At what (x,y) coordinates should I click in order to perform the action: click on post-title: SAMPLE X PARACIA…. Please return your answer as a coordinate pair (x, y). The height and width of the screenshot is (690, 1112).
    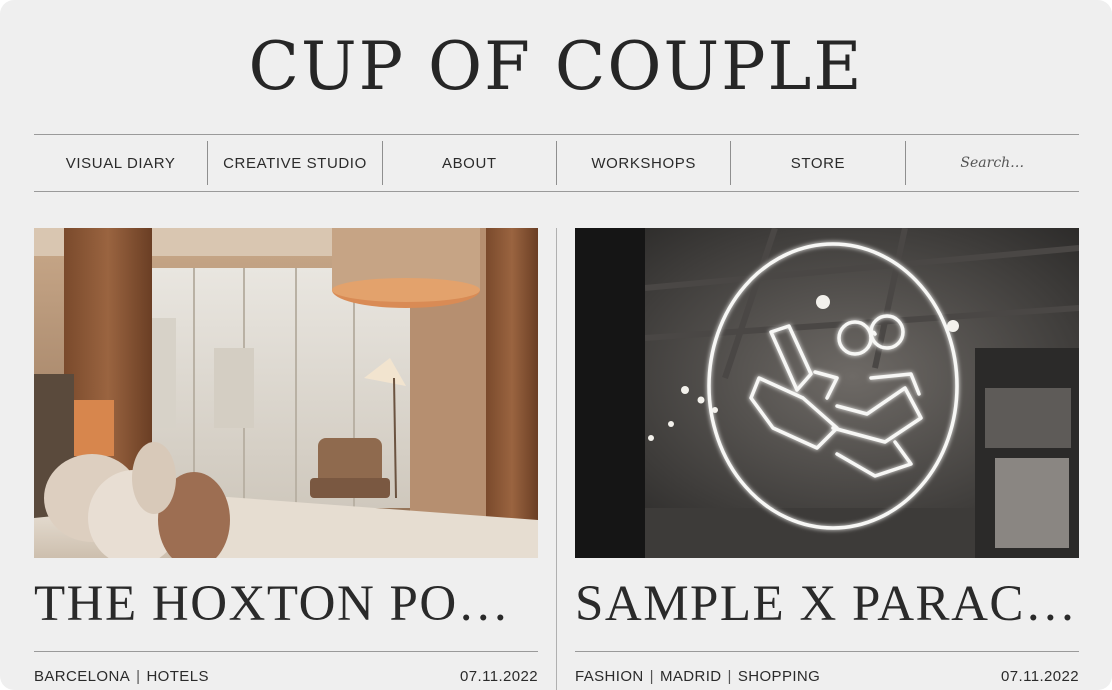
    Looking at the image, I should click on (827, 604).